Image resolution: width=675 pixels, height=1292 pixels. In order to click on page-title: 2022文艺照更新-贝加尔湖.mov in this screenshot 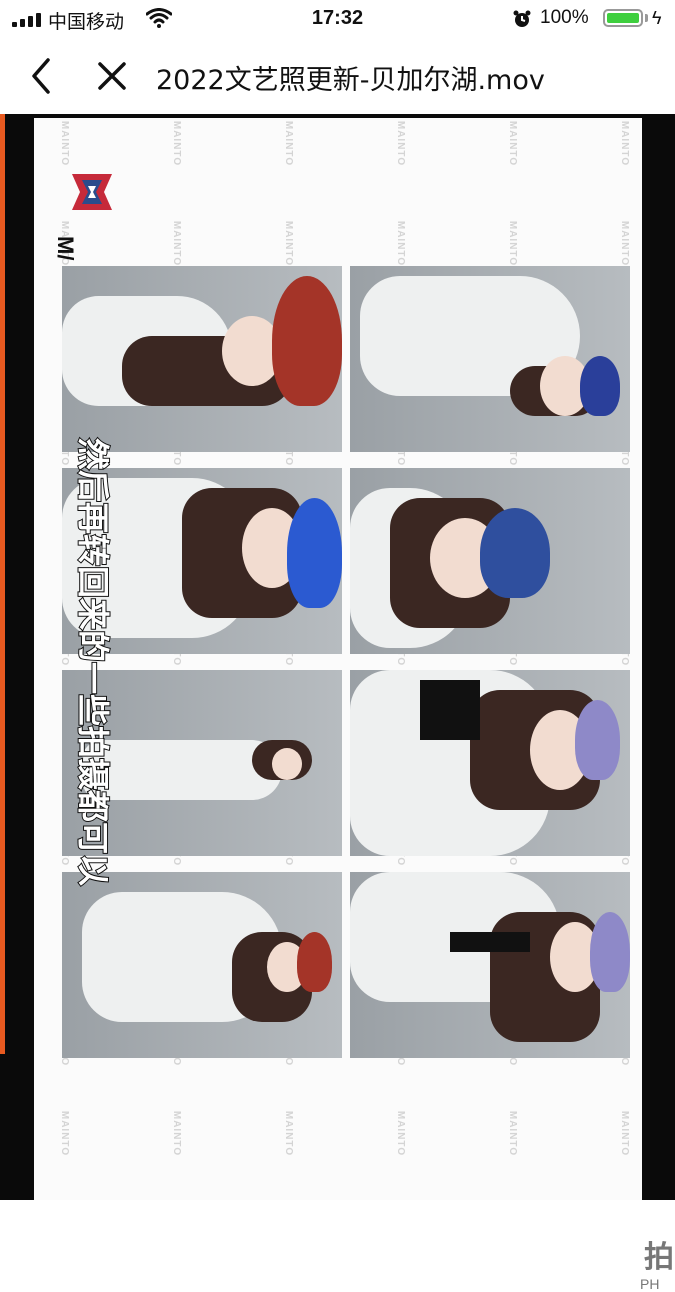, I will do `click(350, 80)`.